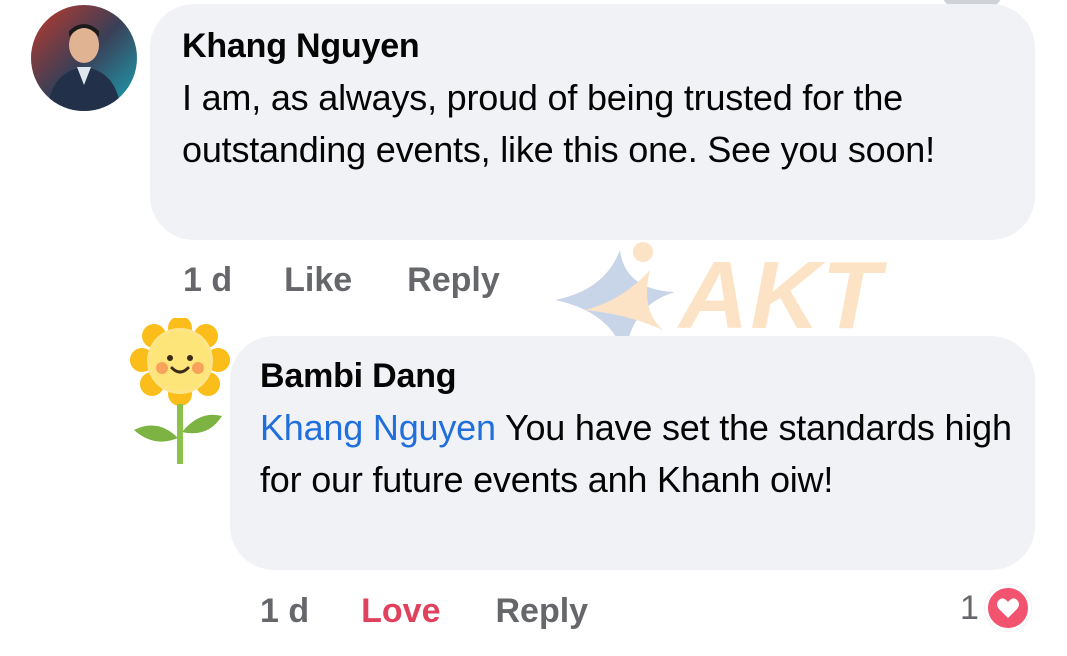 The height and width of the screenshot is (656, 1067). Describe the element at coordinates (378, 427) in the screenshot. I see `mention-link: Khang Nguyen` at that location.